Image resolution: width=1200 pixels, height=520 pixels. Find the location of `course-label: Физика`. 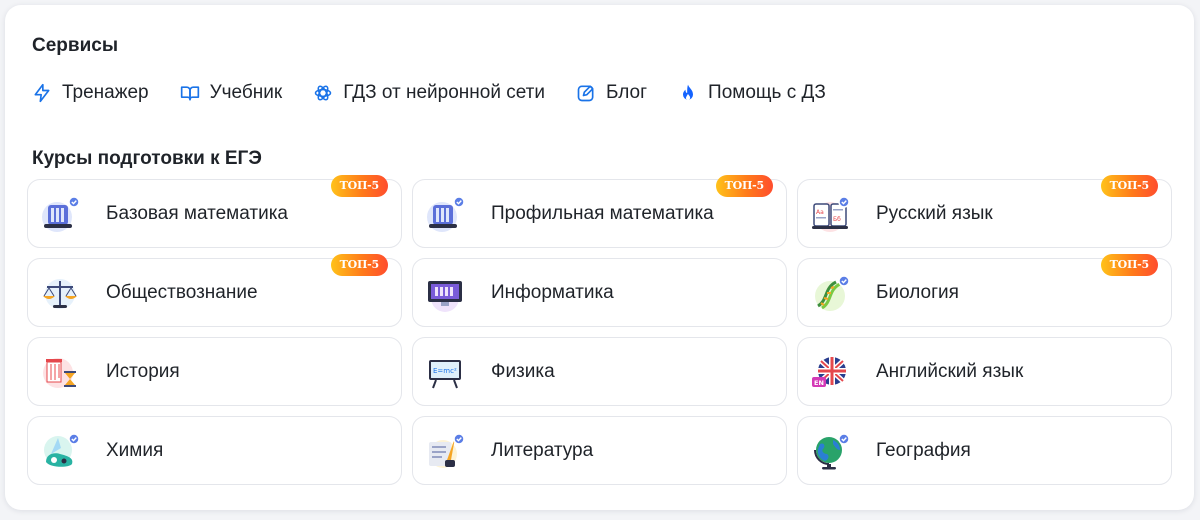

course-label: Физика is located at coordinates (523, 371).